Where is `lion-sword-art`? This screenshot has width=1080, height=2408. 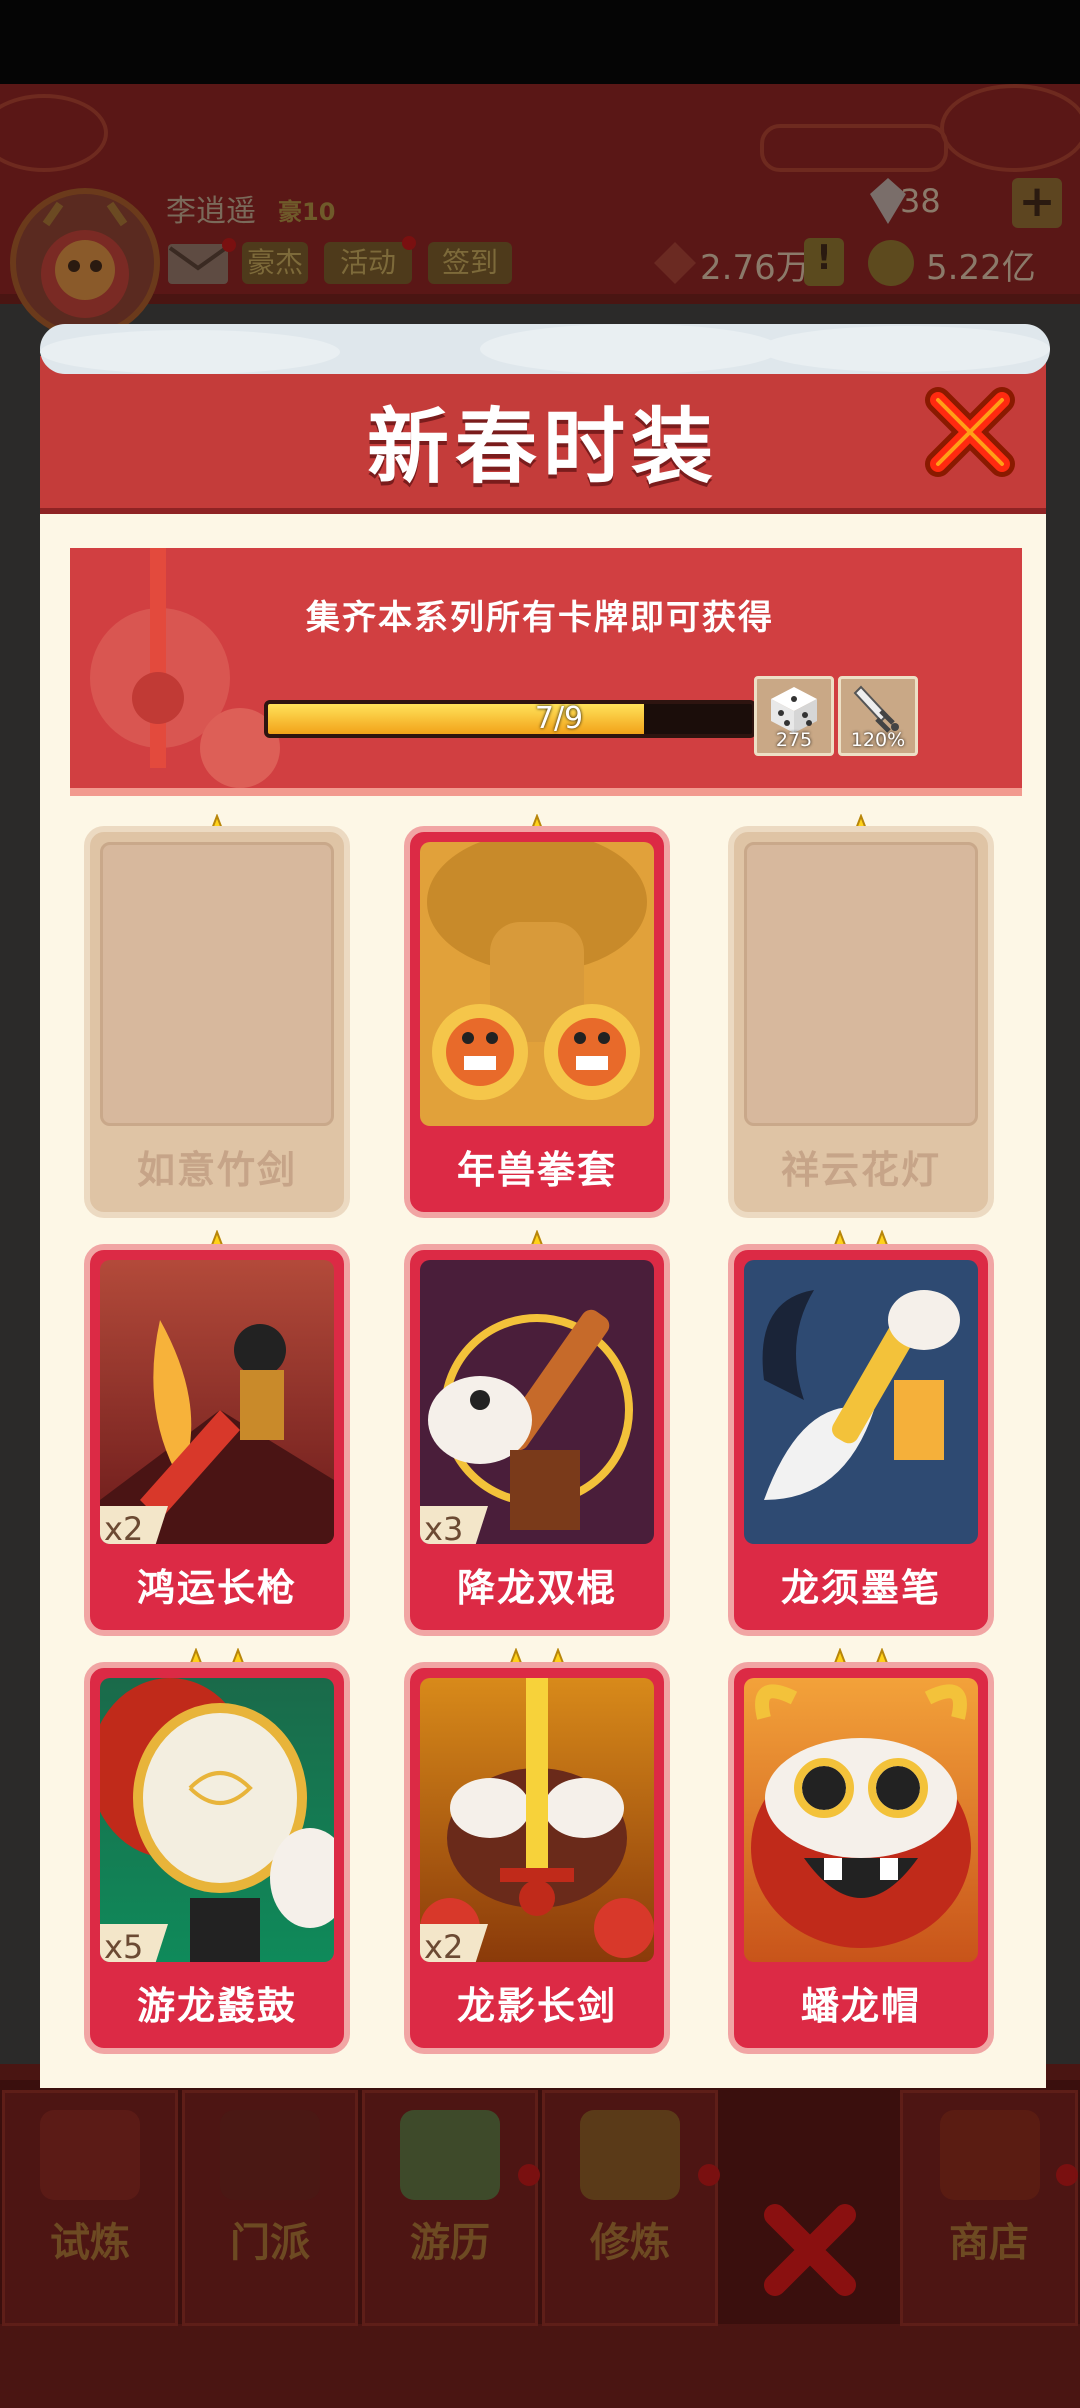 lion-sword-art is located at coordinates (185, 668).